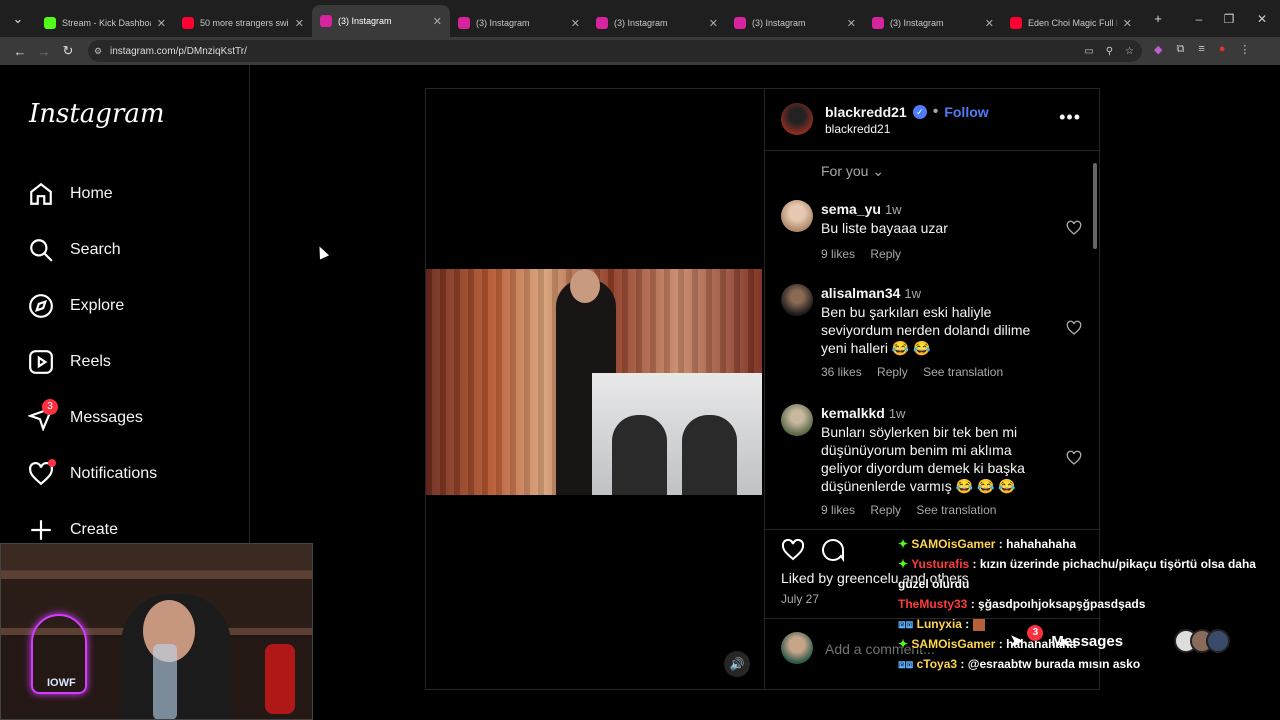  Describe the element at coordinates (92, 473) in the screenshot. I see `sidebar-item-notifications: Notifications` at that location.